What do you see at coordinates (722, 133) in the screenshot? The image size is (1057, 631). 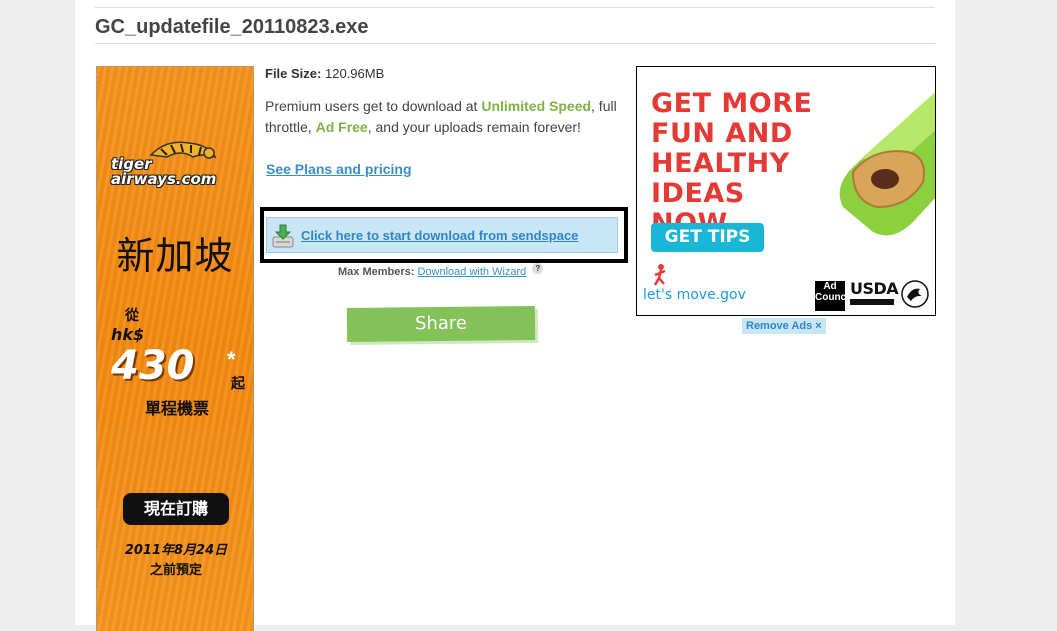 I see `ad-headline-line2: FUN AND` at bounding box center [722, 133].